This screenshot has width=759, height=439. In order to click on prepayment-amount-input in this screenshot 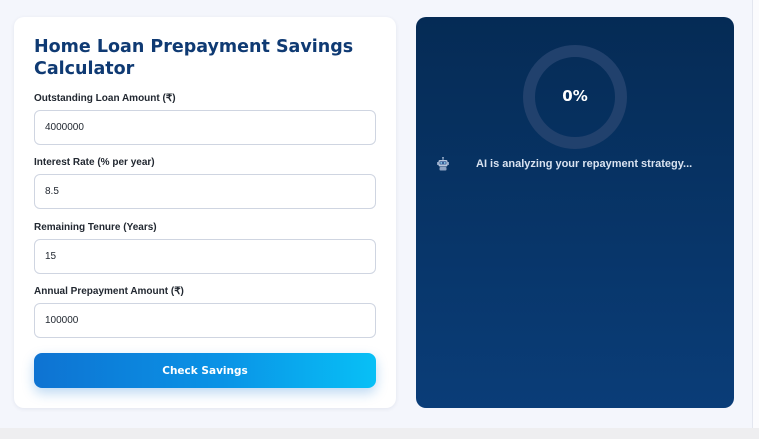, I will do `click(205, 320)`.